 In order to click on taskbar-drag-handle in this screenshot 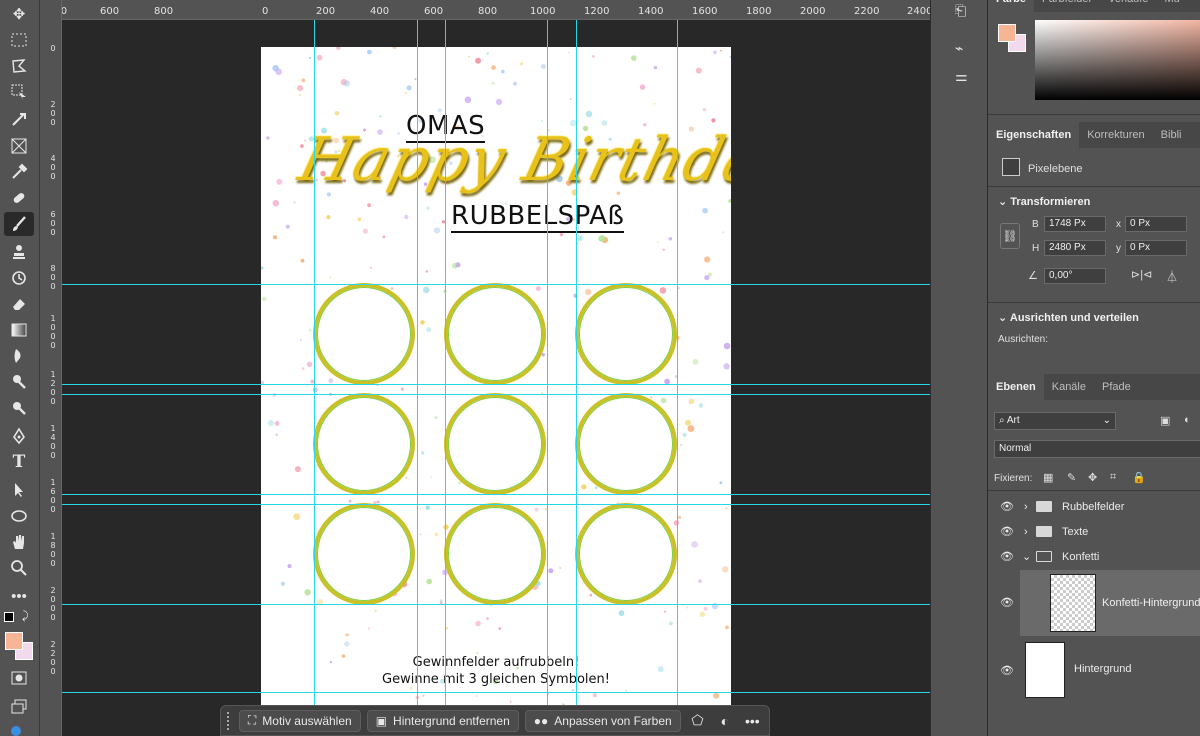, I will do `click(230, 720)`.